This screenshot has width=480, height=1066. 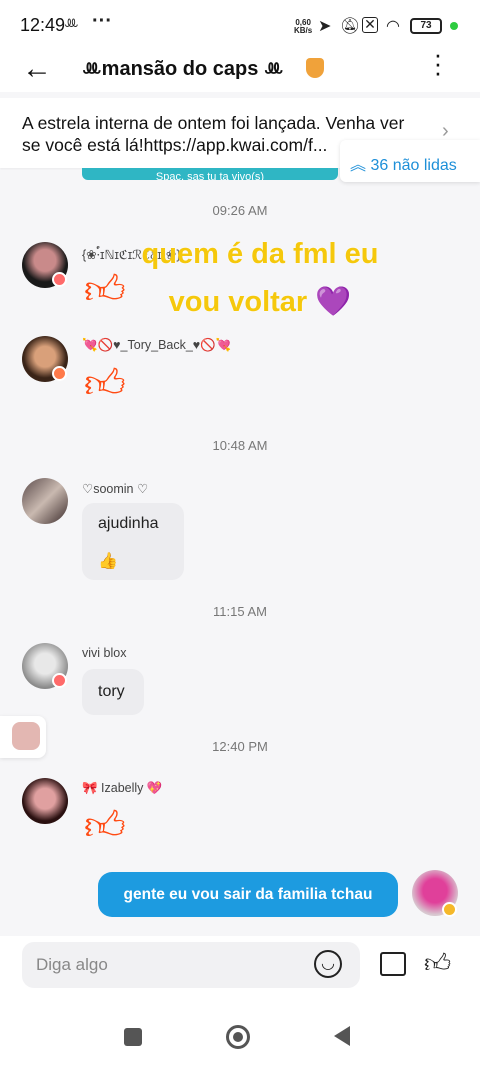 I want to click on home-button, so click(x=238, y=1037).